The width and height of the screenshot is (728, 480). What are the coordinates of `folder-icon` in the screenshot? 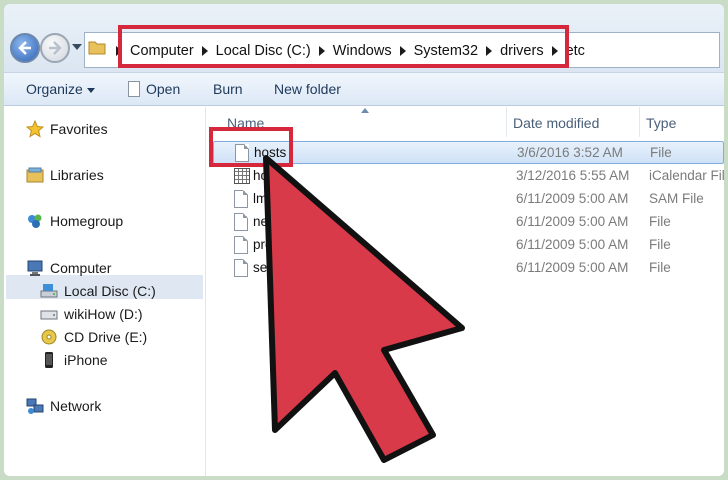 It's located at (97, 48).